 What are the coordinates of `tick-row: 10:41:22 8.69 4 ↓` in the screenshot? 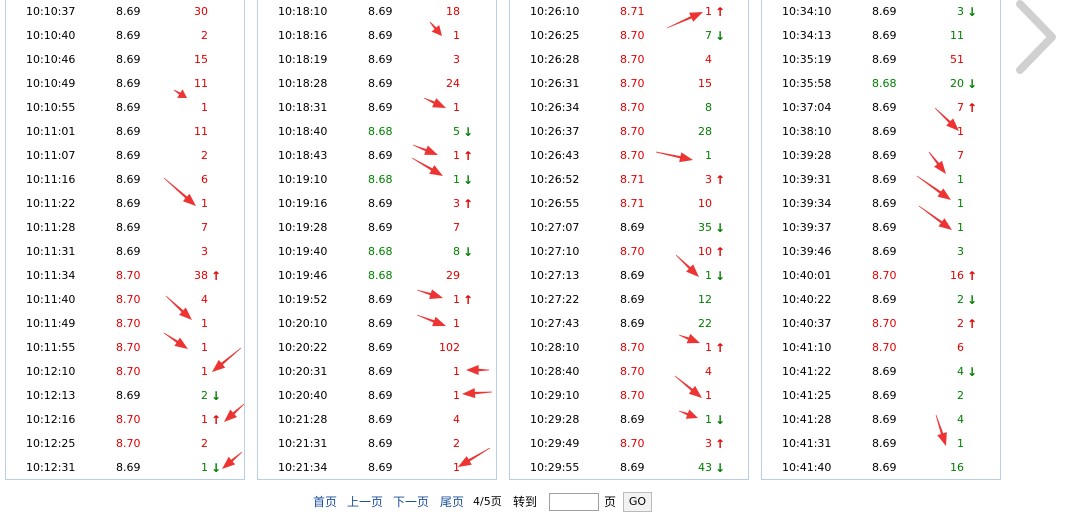 It's located at (881, 372).